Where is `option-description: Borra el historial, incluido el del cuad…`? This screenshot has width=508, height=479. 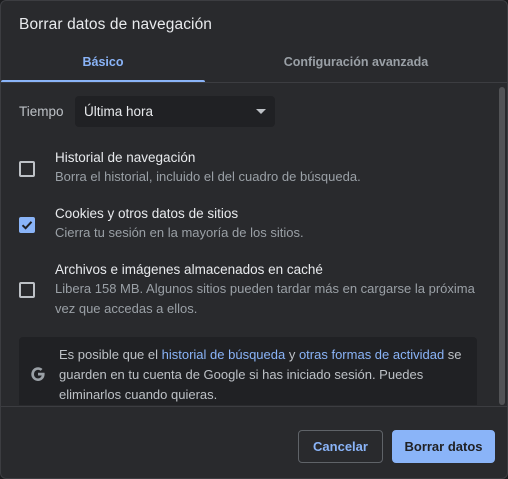
option-description: Borra el historial, incluido el del cuad… is located at coordinates (208, 176).